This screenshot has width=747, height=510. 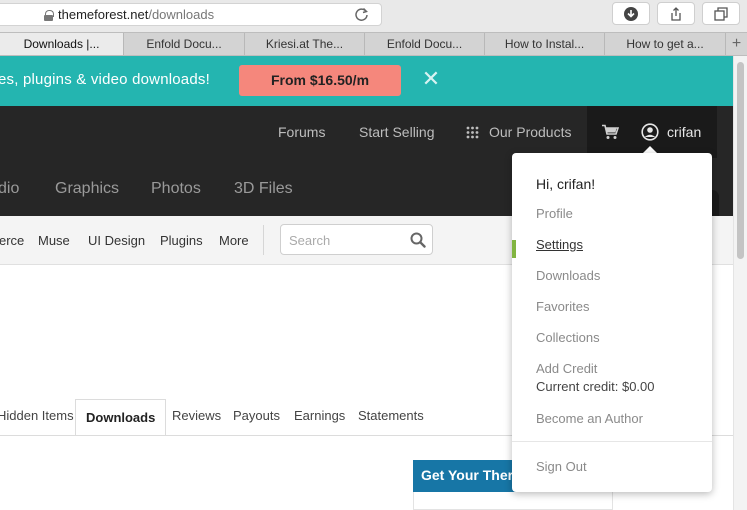 I want to click on url-domain: themeforest.net, so click(x=103, y=14).